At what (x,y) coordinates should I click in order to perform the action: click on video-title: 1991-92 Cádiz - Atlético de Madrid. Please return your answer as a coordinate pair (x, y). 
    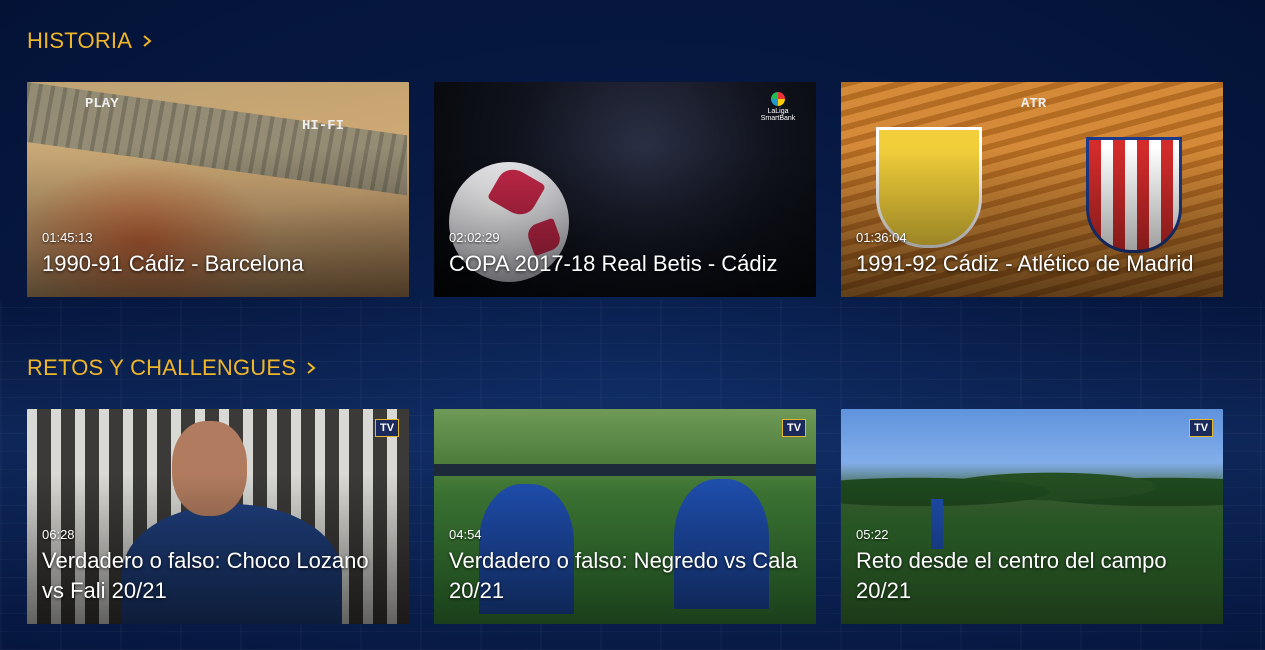
    Looking at the image, I should click on (1025, 263).